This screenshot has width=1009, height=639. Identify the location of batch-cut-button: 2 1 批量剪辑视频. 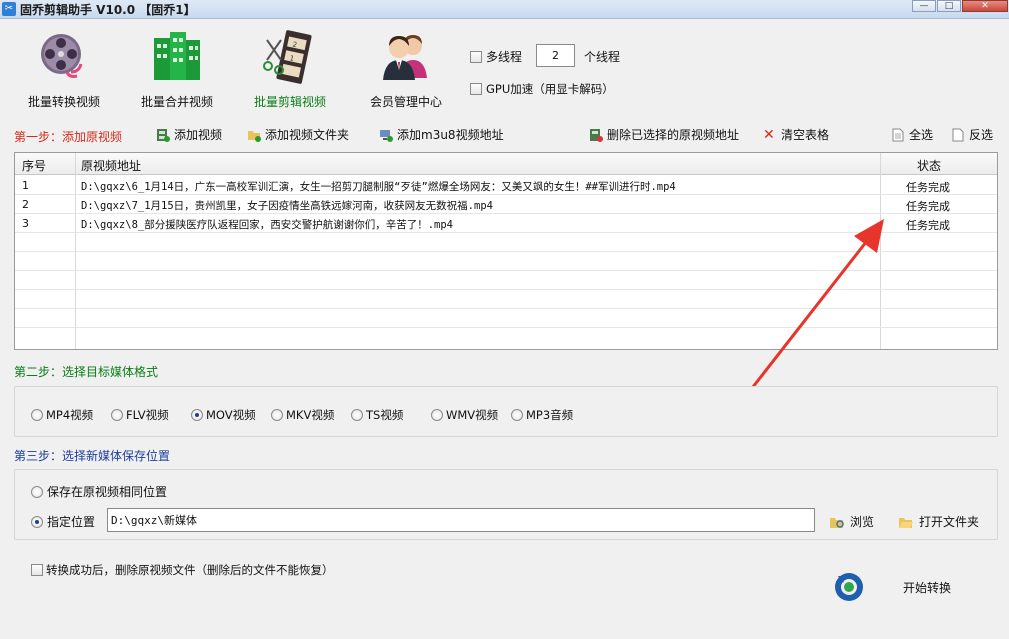
(290, 70).